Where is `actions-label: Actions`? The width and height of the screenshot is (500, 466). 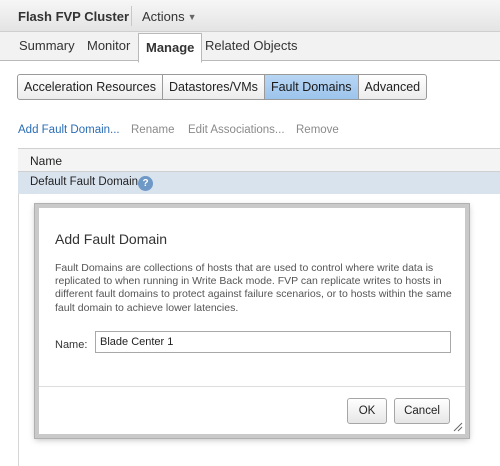 actions-label: Actions is located at coordinates (163, 16).